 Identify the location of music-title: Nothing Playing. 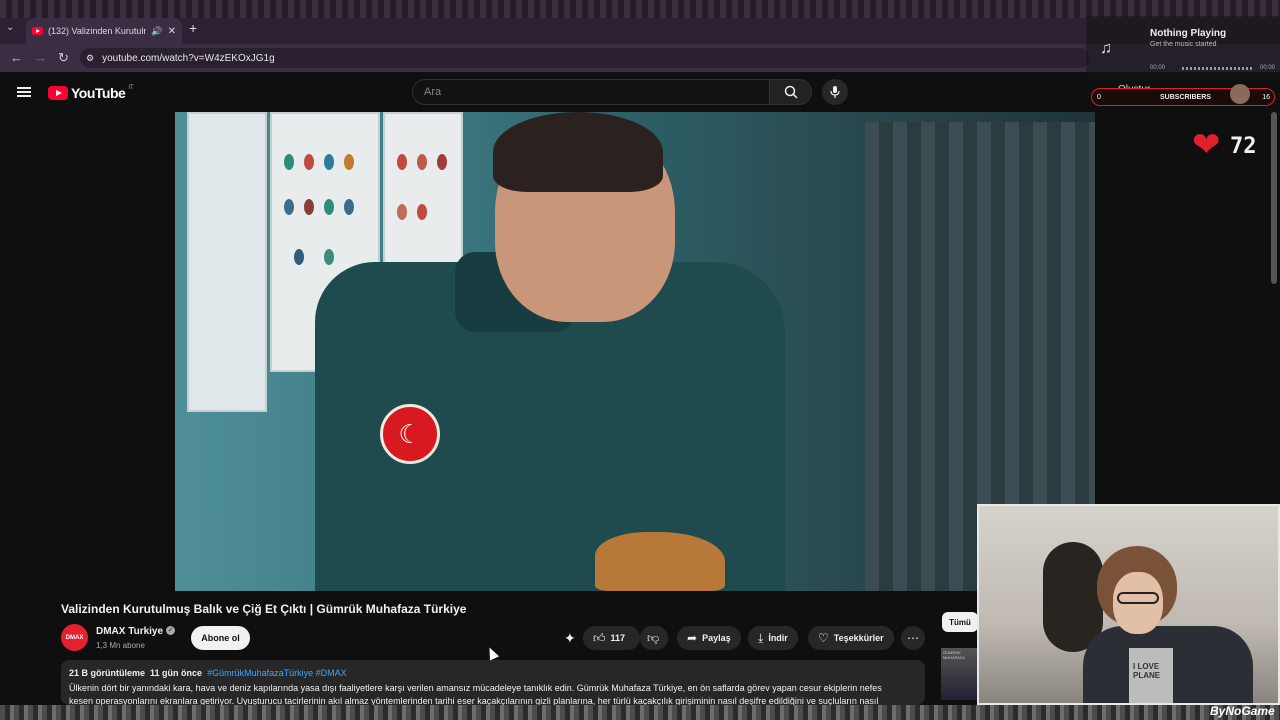
(1188, 33).